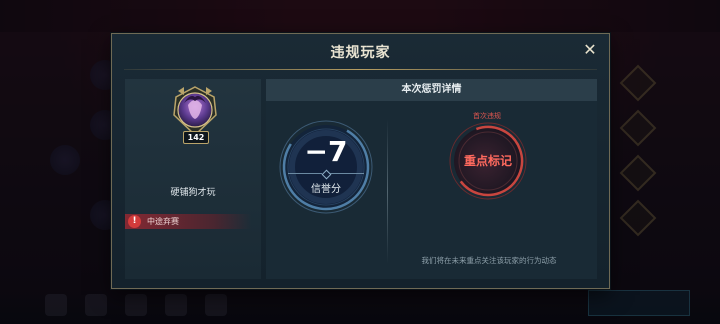 The image size is (720, 324). What do you see at coordinates (326, 151) in the screenshot?
I see `credit-score-change: −7` at bounding box center [326, 151].